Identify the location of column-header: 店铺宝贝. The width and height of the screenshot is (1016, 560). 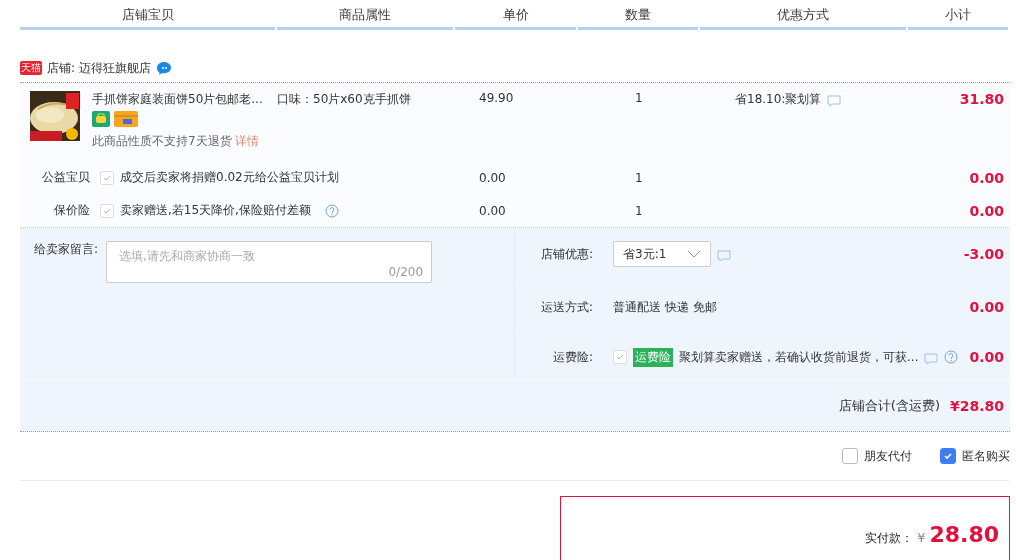
(147, 15).